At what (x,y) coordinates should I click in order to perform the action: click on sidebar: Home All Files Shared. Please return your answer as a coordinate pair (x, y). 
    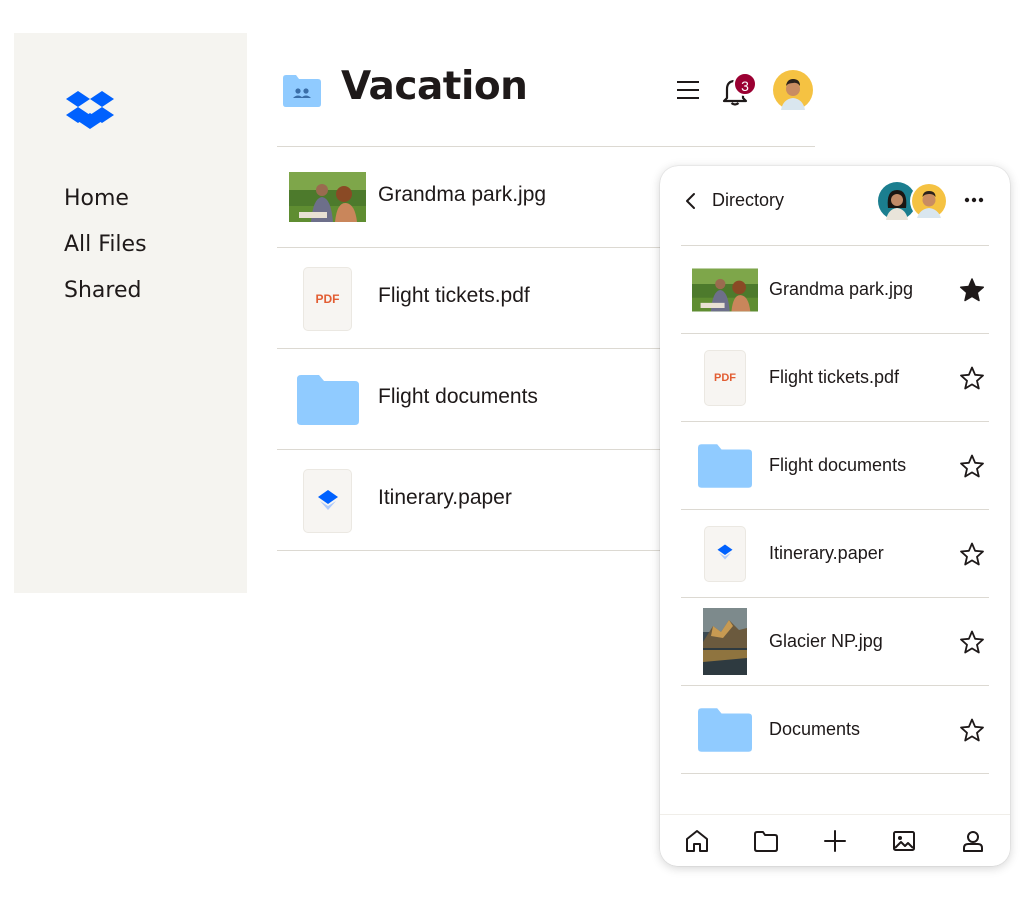
    Looking at the image, I should click on (130, 313).